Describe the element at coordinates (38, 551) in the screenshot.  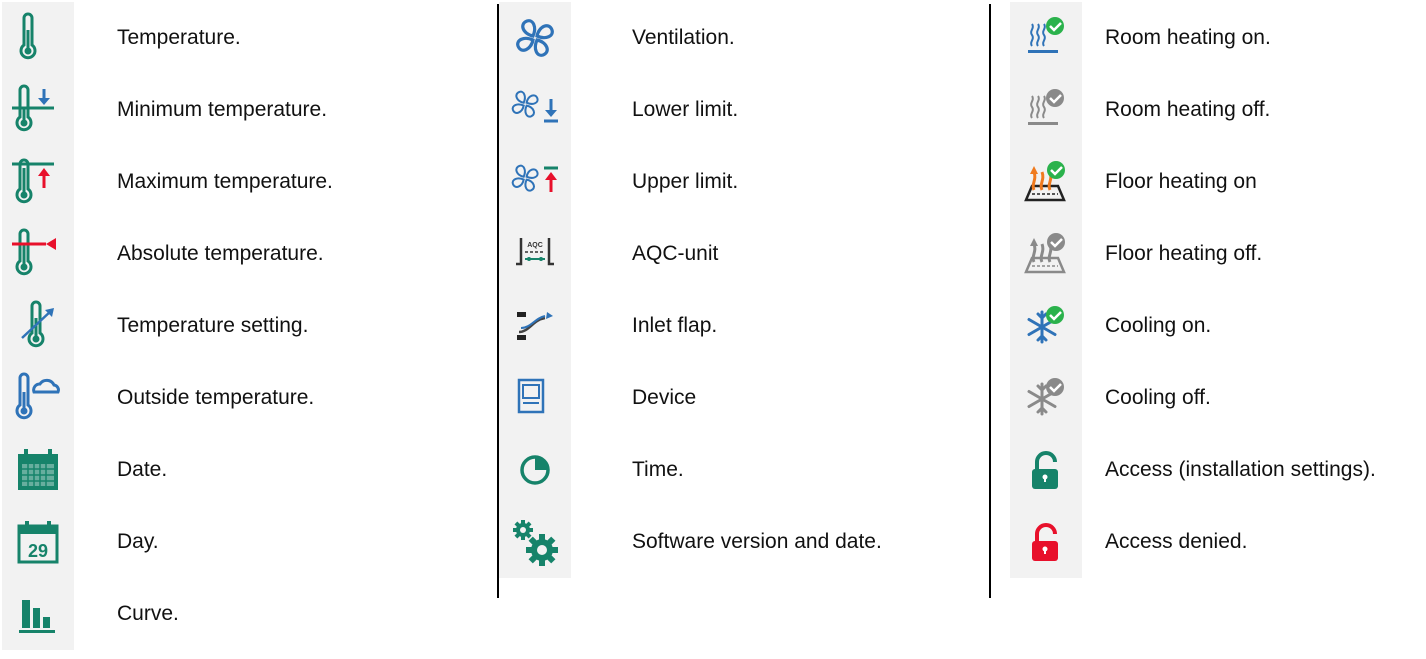
I see `calendar-day-number: 29` at that location.